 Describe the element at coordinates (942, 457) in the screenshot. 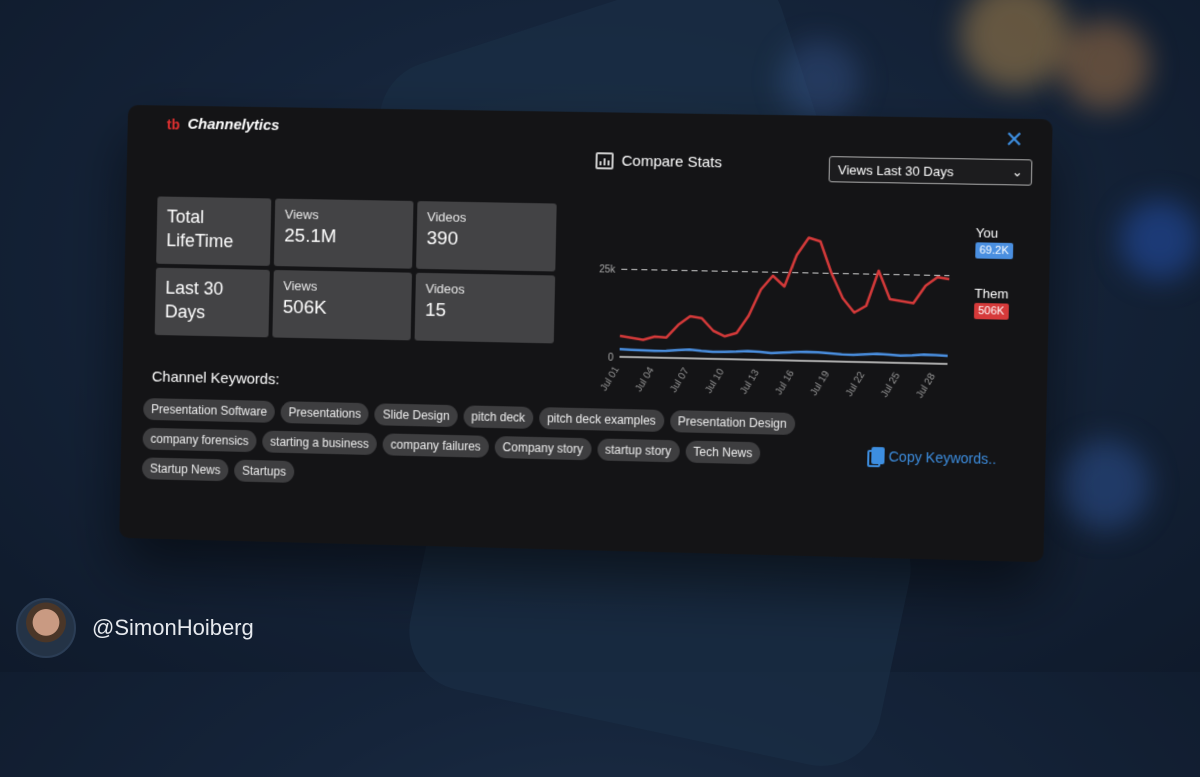

I see `copy-keywords-label: Copy Keywords..` at that location.